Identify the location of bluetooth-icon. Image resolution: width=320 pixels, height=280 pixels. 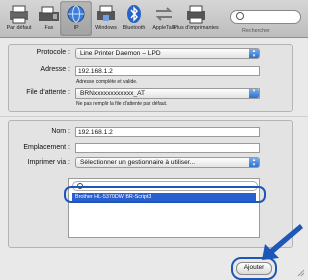
(134, 14).